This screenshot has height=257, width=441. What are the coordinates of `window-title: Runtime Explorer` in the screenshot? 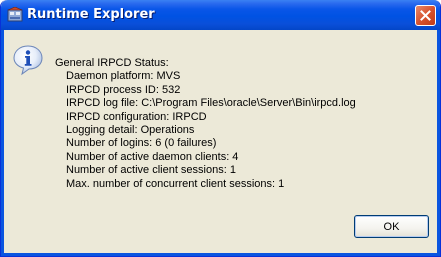 It's located at (91, 14).